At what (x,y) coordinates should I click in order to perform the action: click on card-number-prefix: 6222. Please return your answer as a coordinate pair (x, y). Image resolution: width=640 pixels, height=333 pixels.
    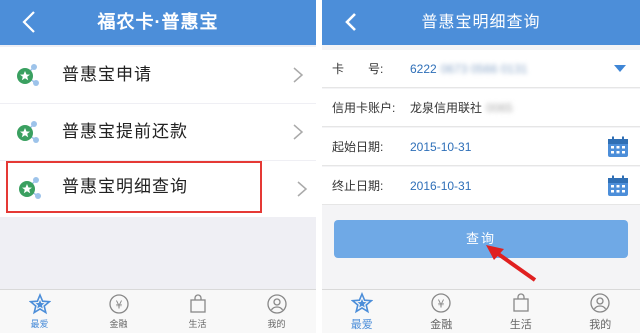
    Looking at the image, I should click on (423, 69).